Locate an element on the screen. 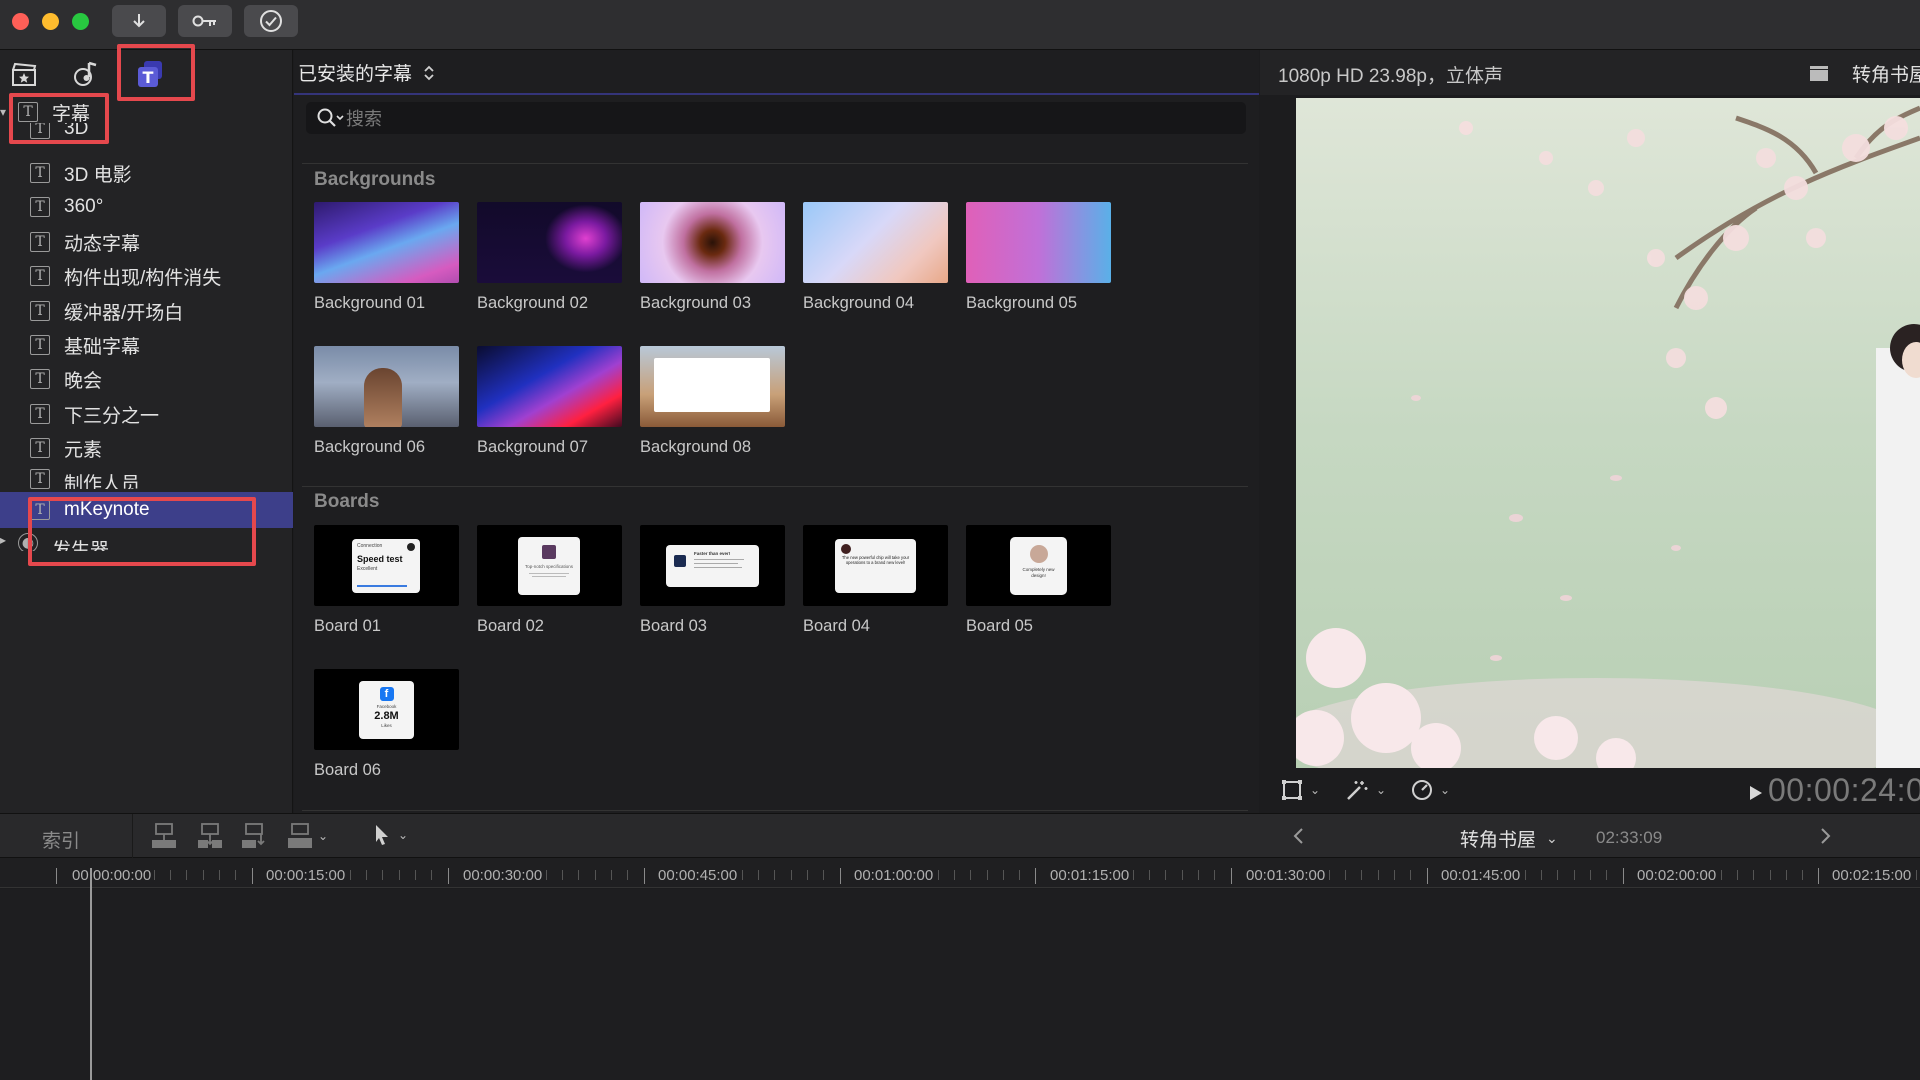 The height and width of the screenshot is (1080, 1920). tool-select-menu: ⌄ is located at coordinates (390, 835).